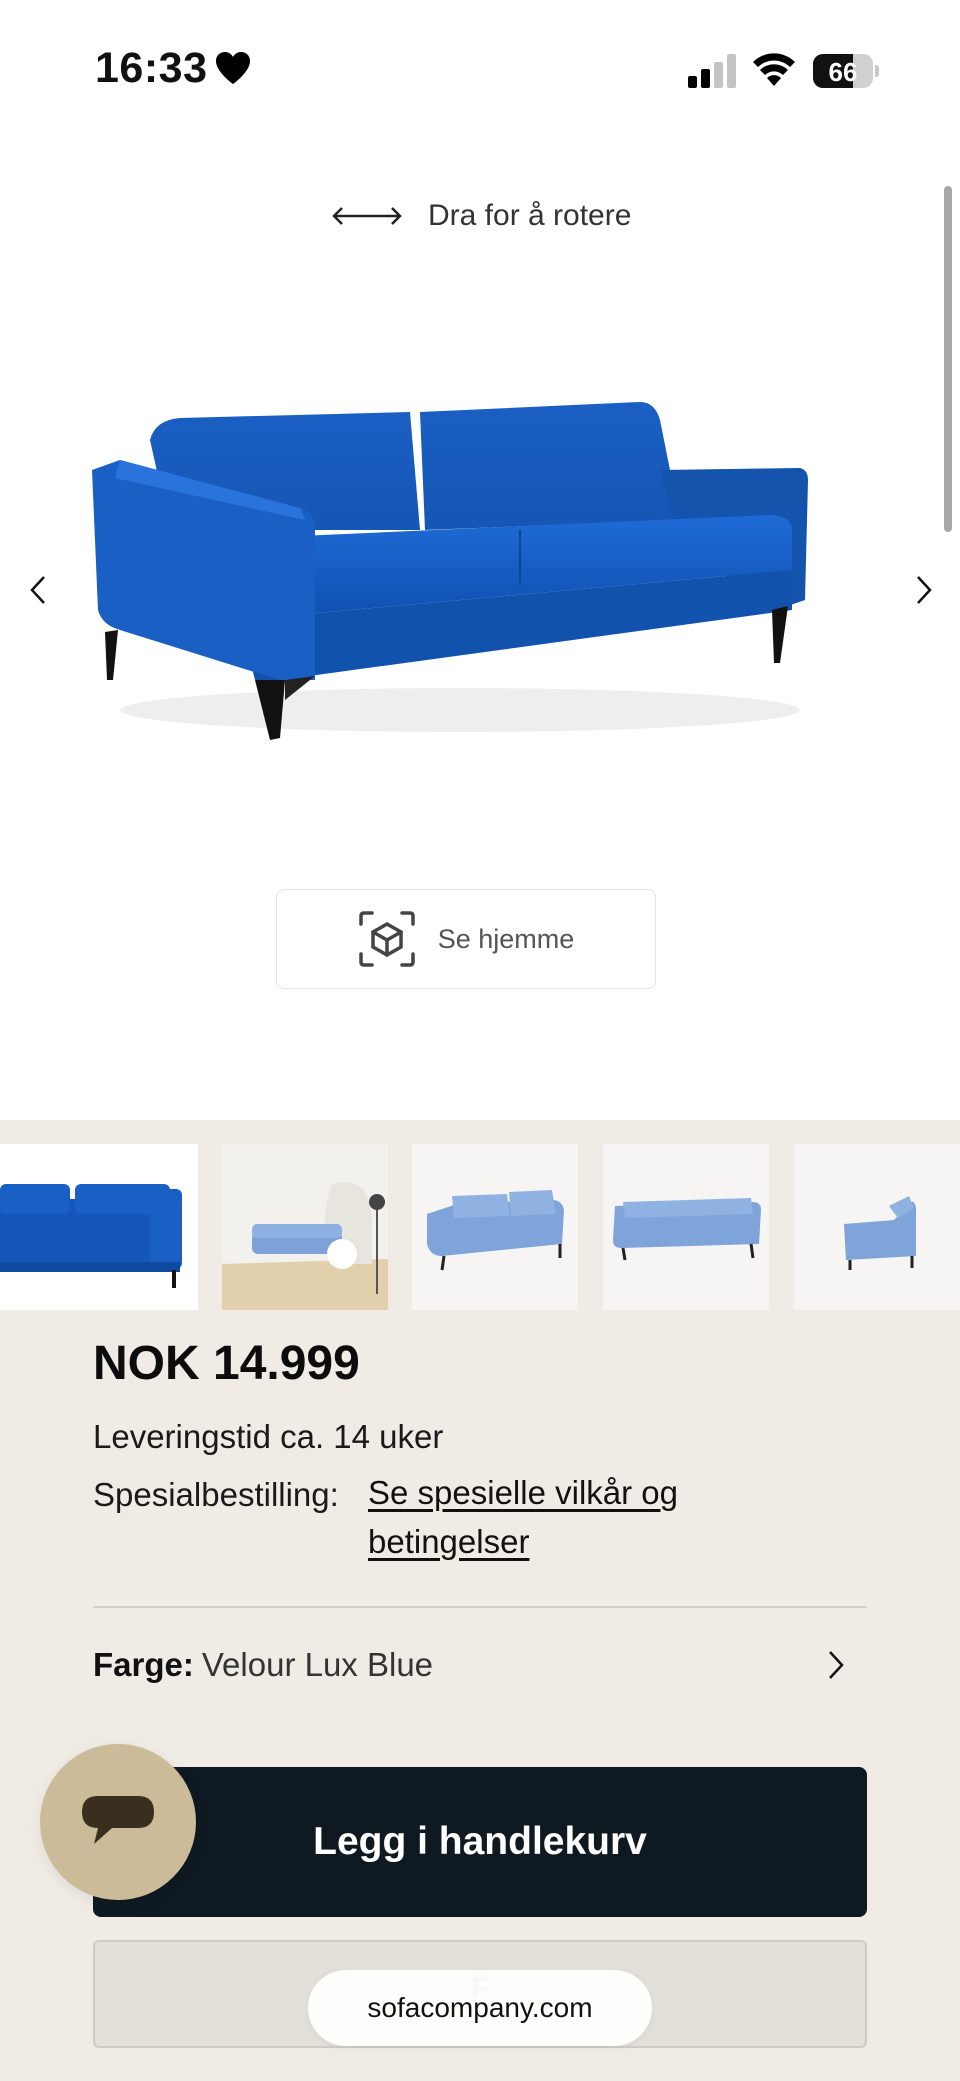 The image size is (960, 2081). I want to click on thumbnail-back-view, so click(686, 1227).